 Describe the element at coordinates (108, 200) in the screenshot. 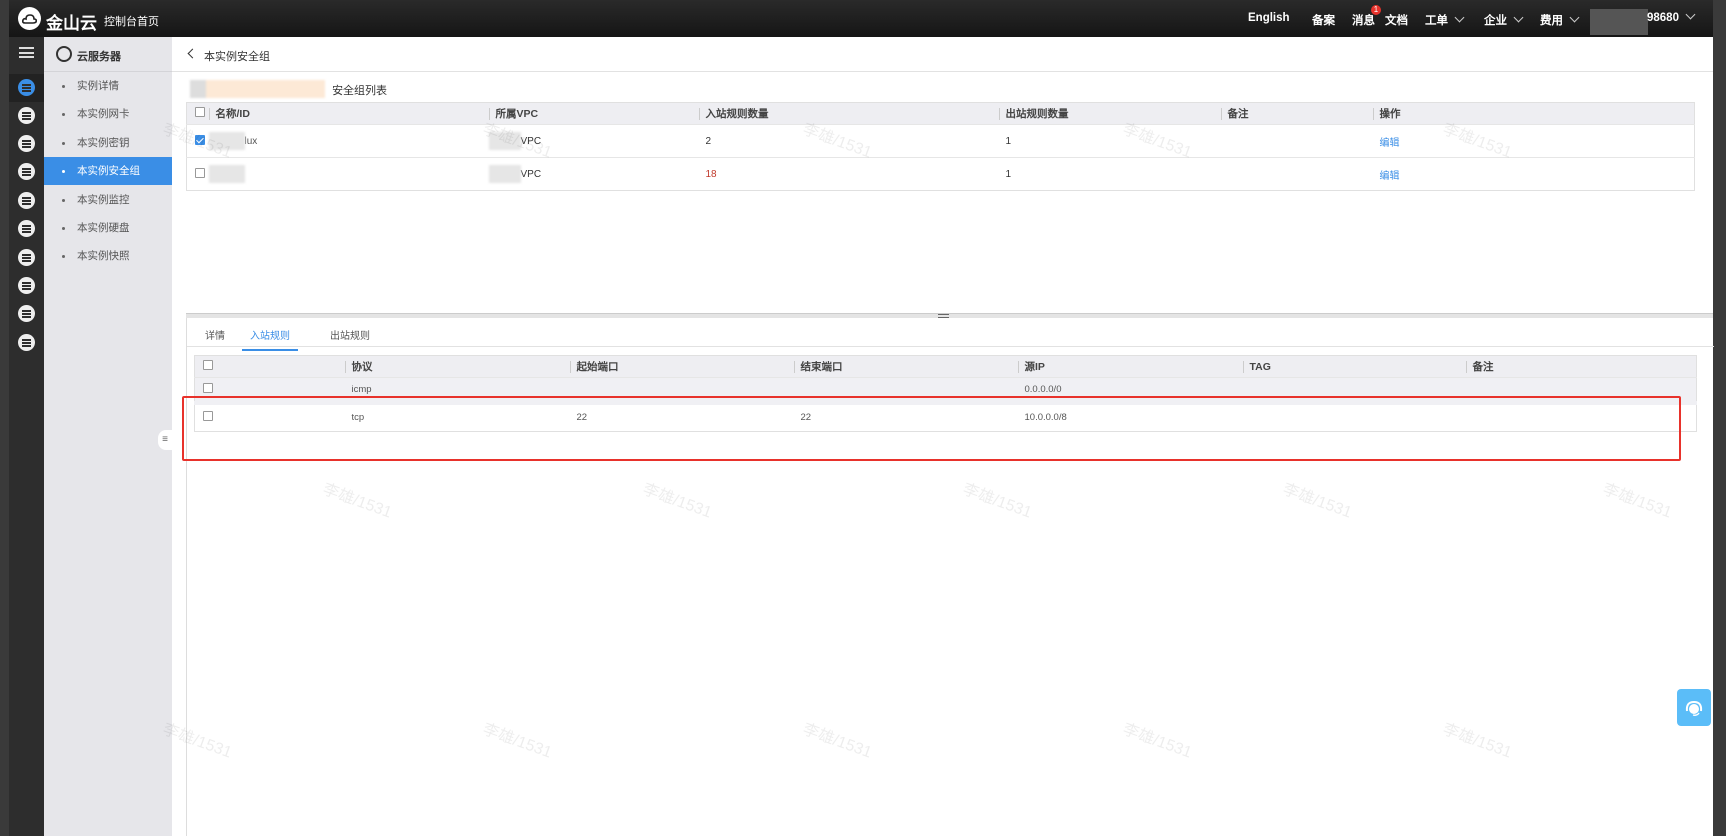

I see `sidebar-item-monitoring: 本实例监控` at that location.